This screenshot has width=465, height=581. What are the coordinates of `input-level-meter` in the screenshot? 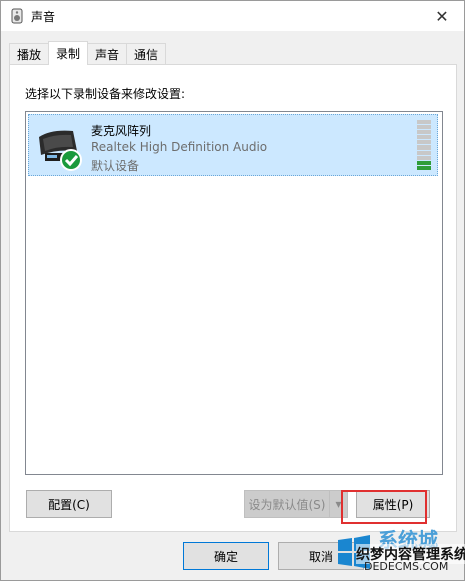 It's located at (424, 145).